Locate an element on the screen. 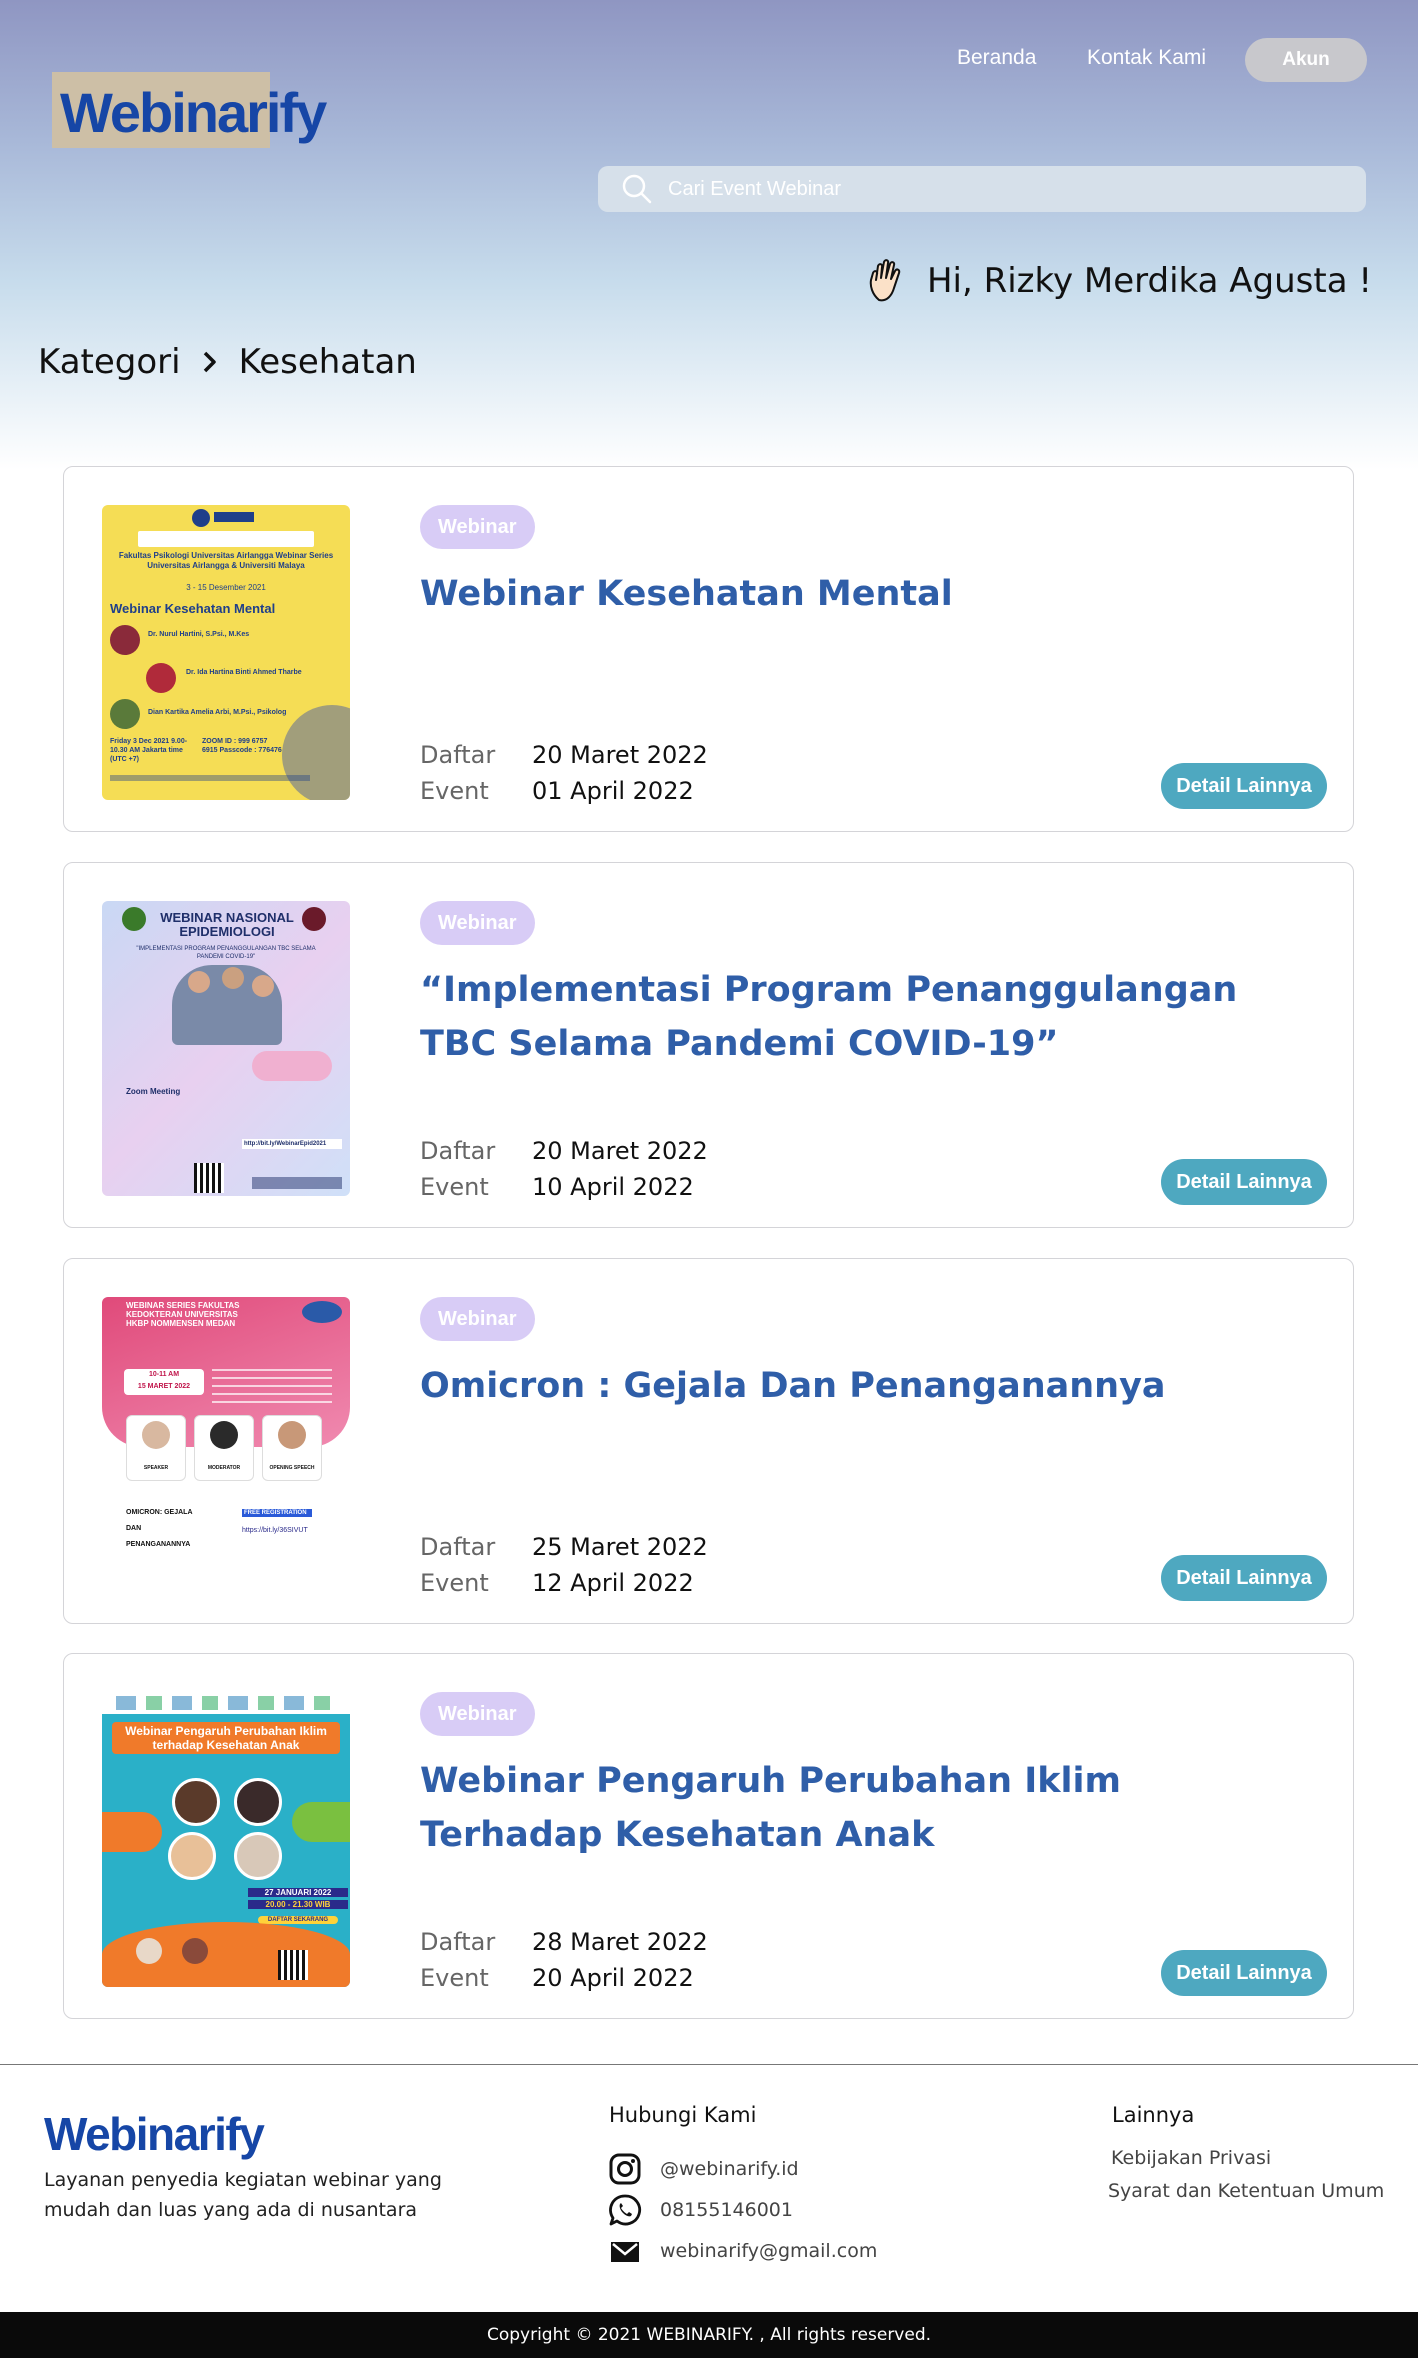 This screenshot has width=1418, height=2358. footer-logo: Webinarify is located at coordinates (154, 2134).